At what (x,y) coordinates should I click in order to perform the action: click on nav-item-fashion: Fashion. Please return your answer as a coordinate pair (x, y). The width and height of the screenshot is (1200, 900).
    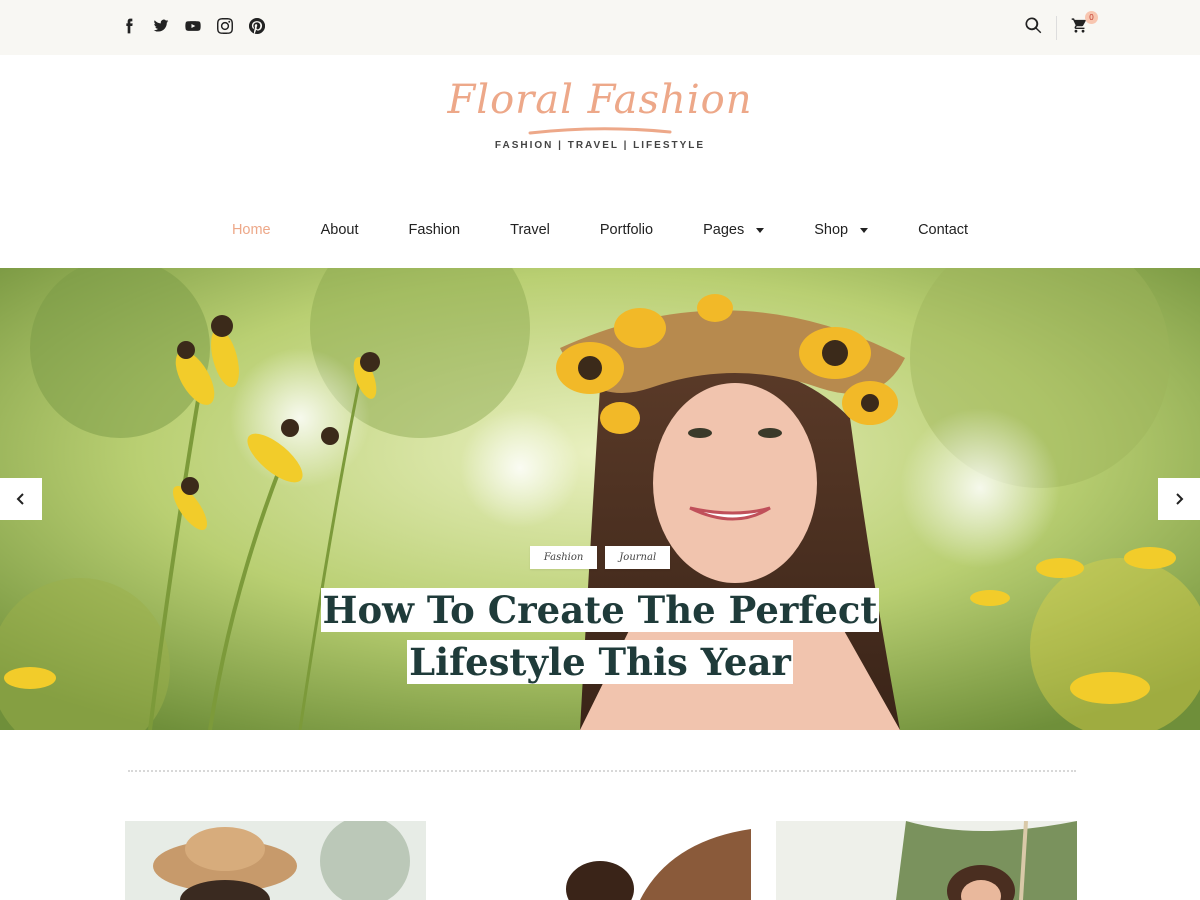
    Looking at the image, I should click on (435, 230).